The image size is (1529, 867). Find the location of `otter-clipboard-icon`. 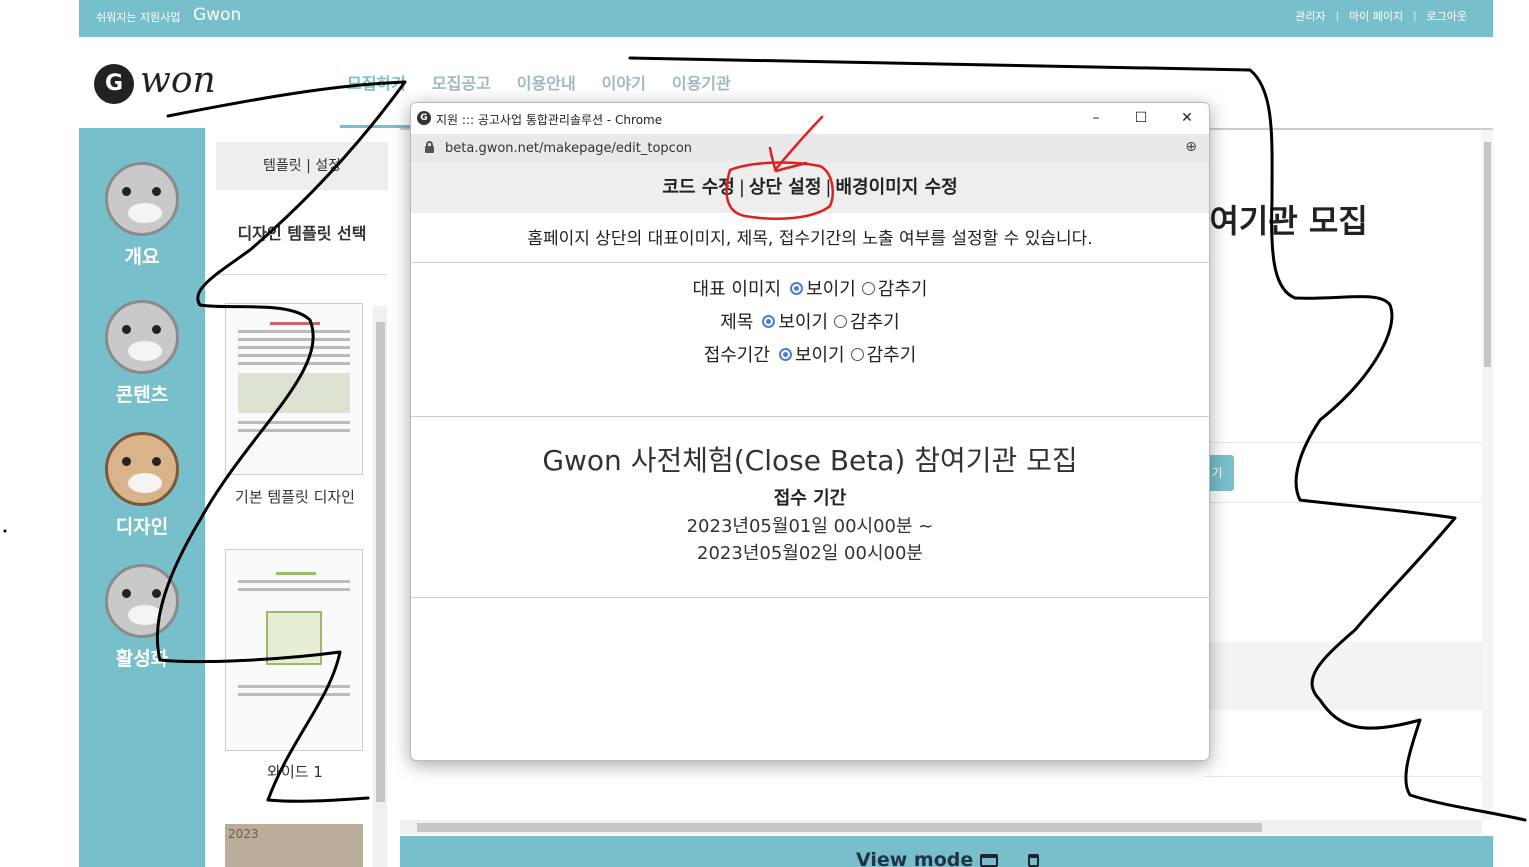

otter-clipboard-icon is located at coordinates (142, 337).